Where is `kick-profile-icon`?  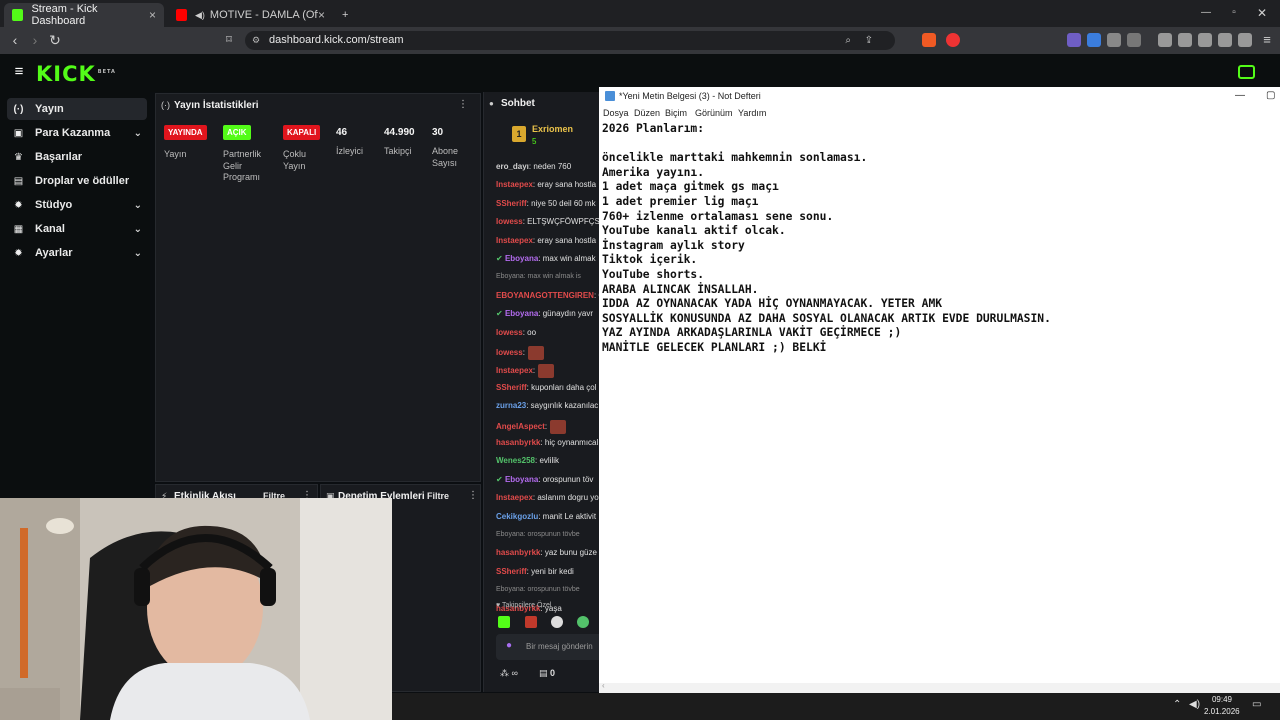
kick-profile-icon is located at coordinates (1246, 72).